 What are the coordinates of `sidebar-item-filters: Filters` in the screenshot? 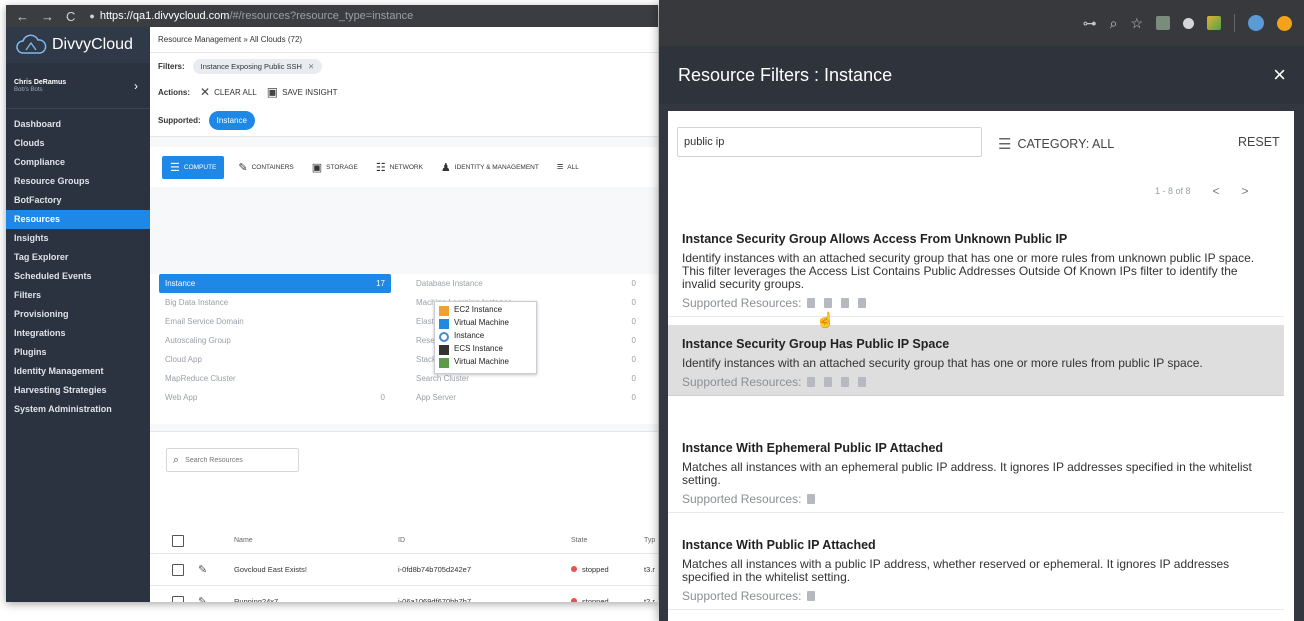 It's located at (78, 295).